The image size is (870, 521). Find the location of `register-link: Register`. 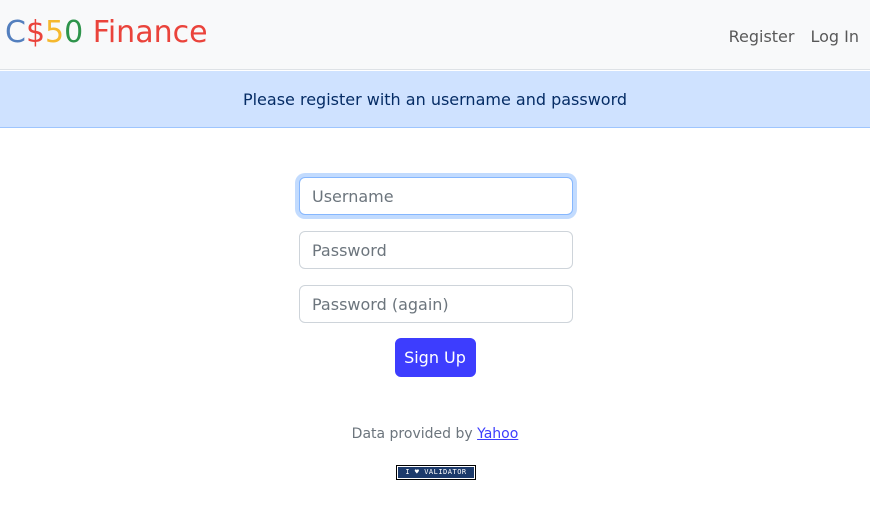

register-link: Register is located at coordinates (762, 37).